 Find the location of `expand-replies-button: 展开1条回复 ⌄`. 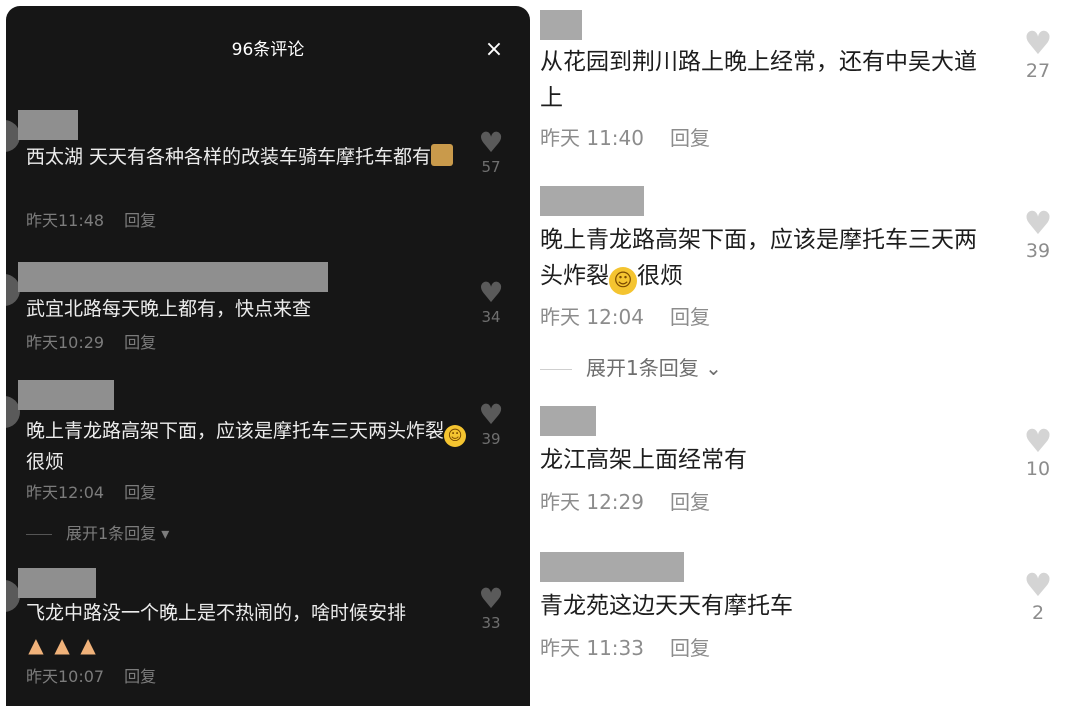

expand-replies-button: 展开1条回复 ⌄ is located at coordinates (631, 368).